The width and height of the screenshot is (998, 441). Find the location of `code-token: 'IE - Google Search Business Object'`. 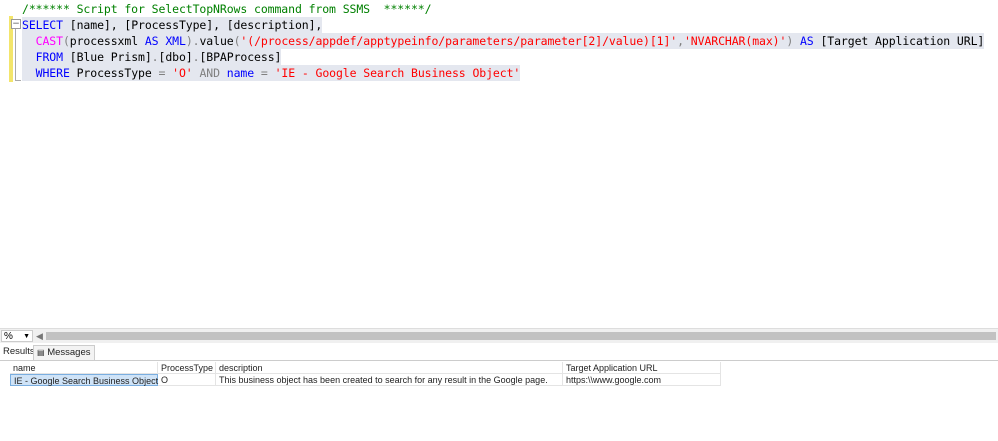

code-token: 'IE - Google Search Business Object' is located at coordinates (397, 73).